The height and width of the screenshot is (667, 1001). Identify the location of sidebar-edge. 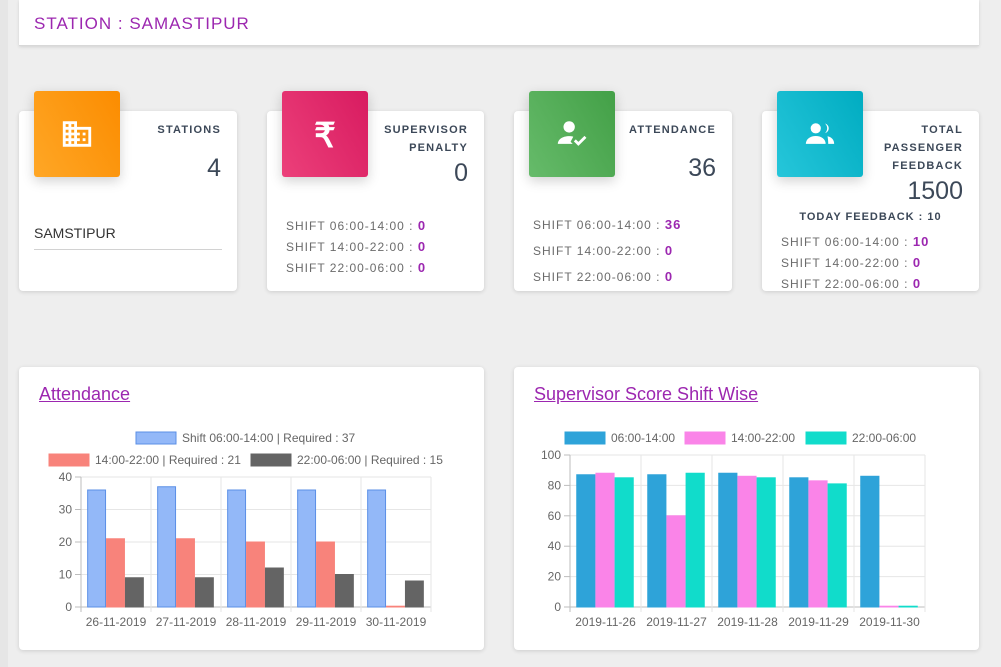
(4, 333).